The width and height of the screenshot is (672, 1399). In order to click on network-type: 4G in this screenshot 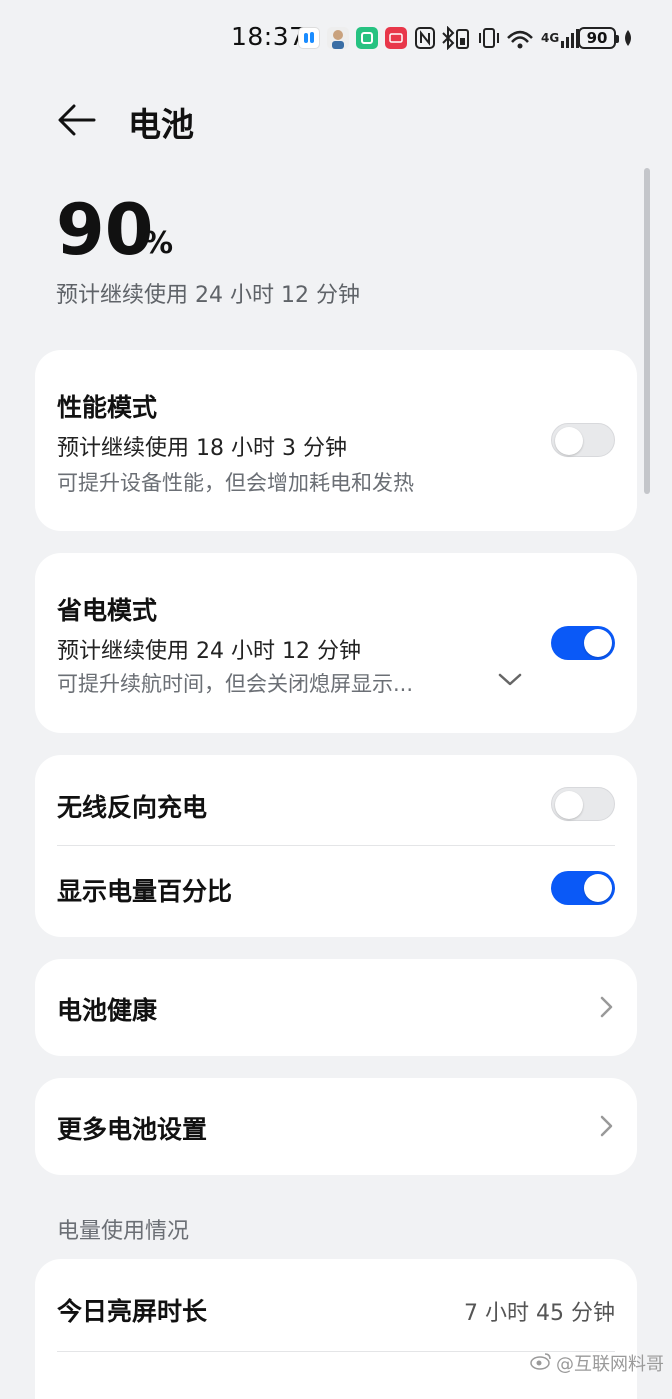, I will do `click(550, 38)`.